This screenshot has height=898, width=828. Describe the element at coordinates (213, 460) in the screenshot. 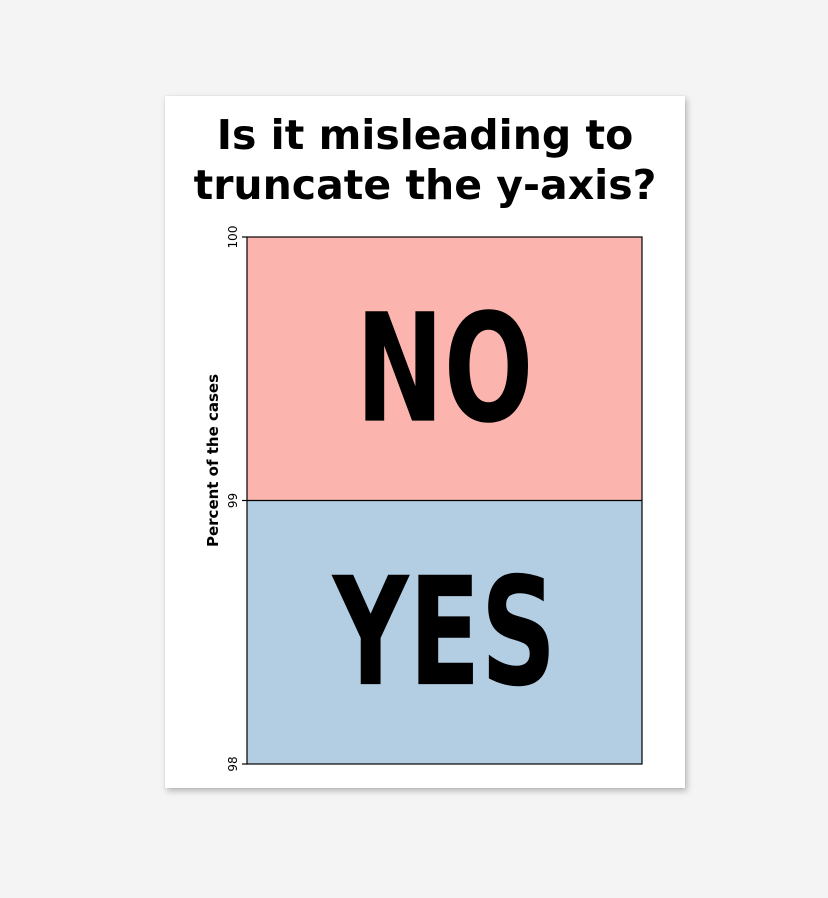

I see `y-axis-label: Percent of the cases` at that location.